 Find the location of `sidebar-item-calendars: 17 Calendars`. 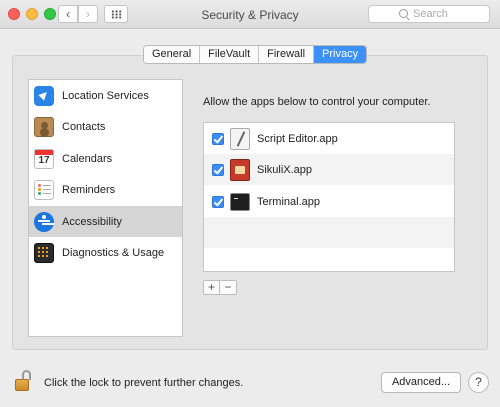

sidebar-item-calendars: 17 Calendars is located at coordinates (105, 158).